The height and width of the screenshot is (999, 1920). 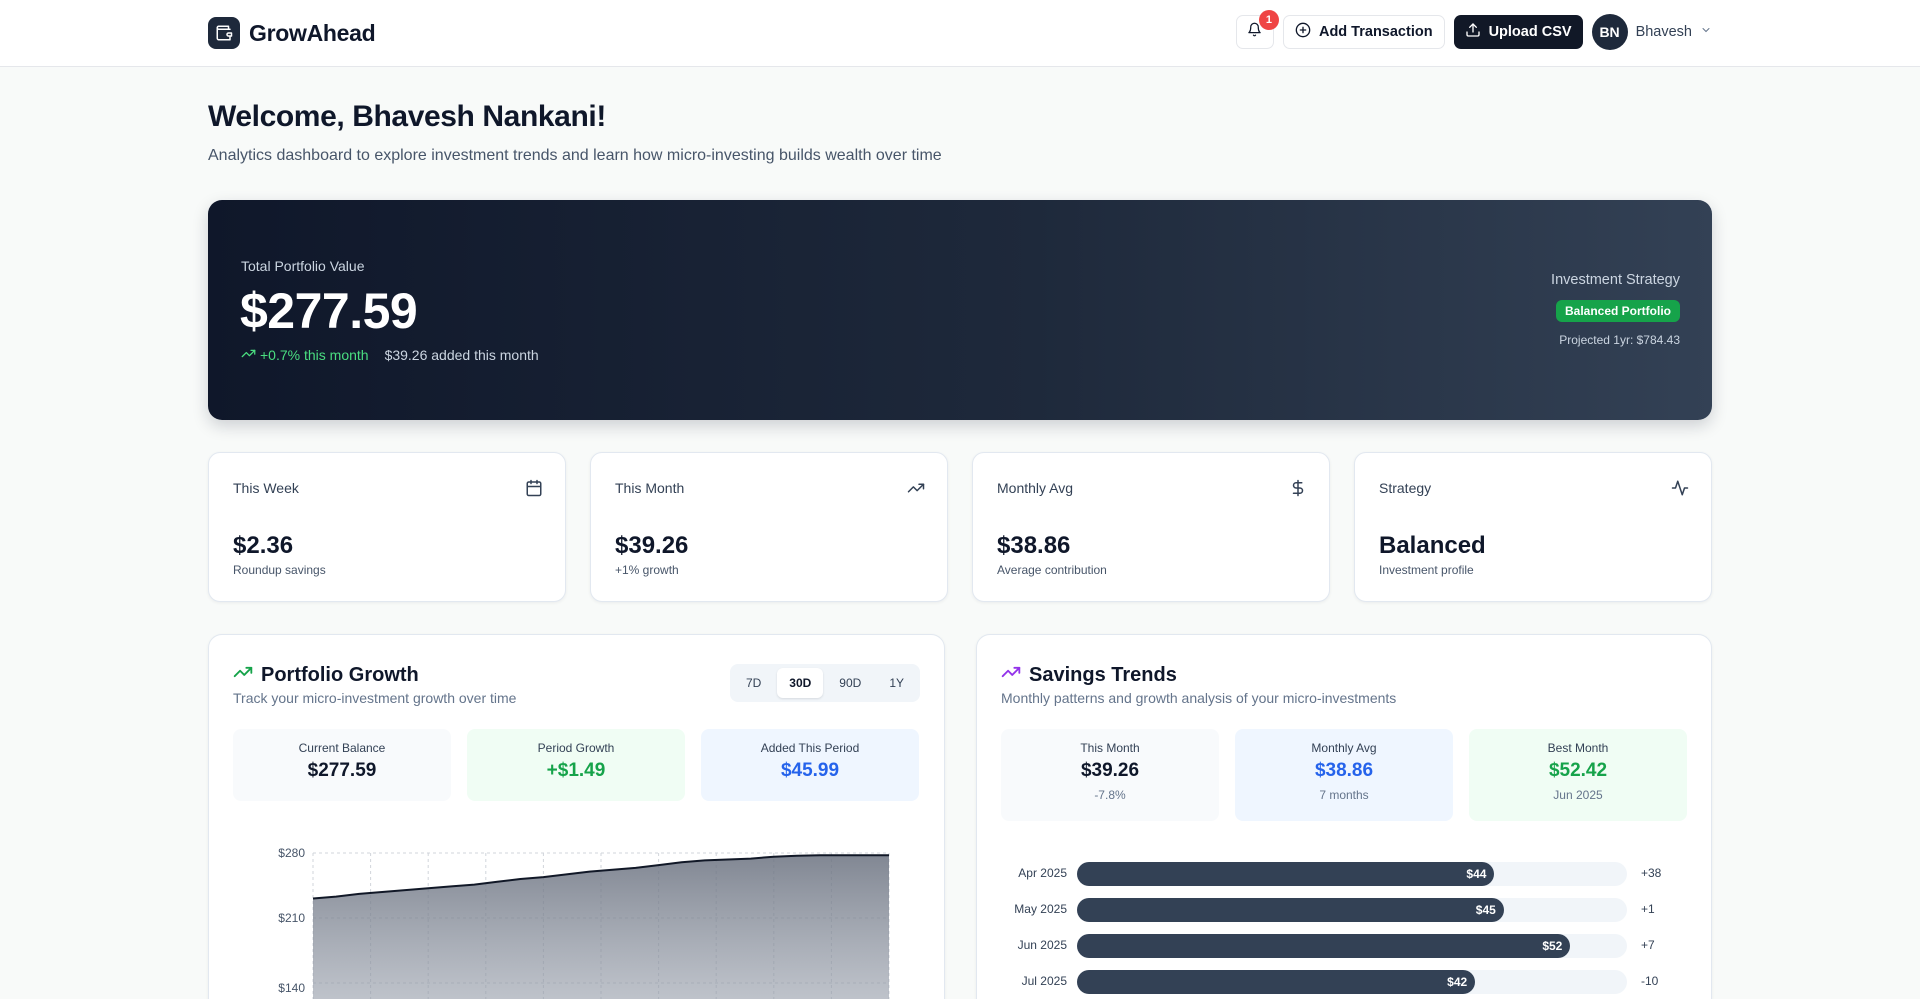 I want to click on strategy-label: Investment Strategy, so click(x=1615, y=280).